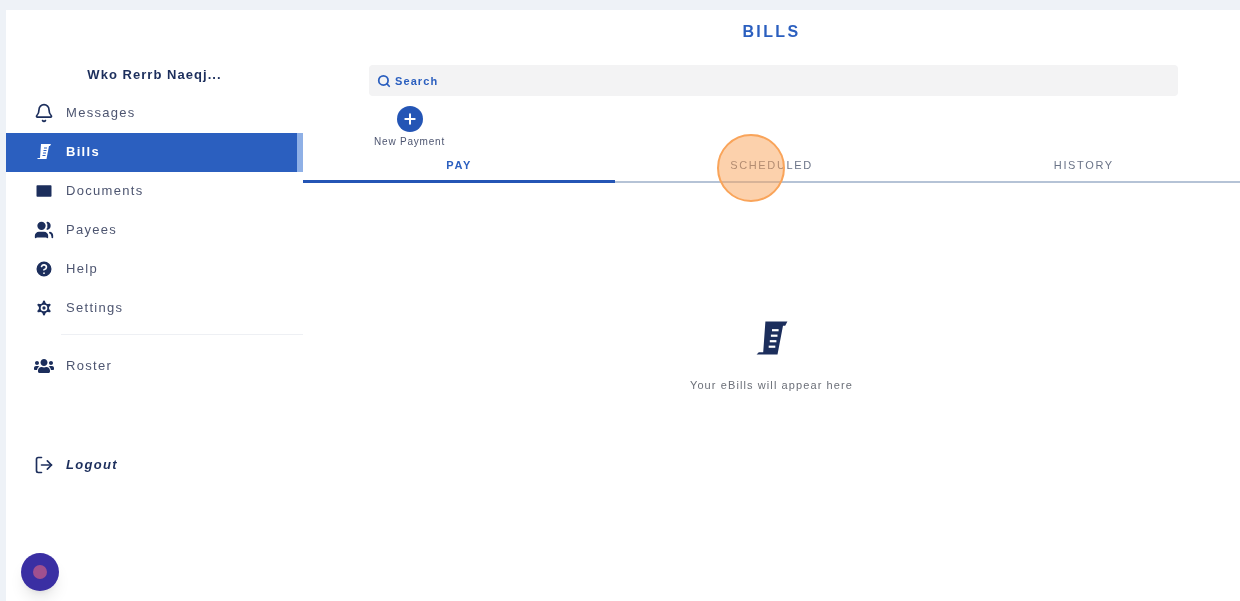  Describe the element at coordinates (384, 81) in the screenshot. I see `search-icon` at that location.